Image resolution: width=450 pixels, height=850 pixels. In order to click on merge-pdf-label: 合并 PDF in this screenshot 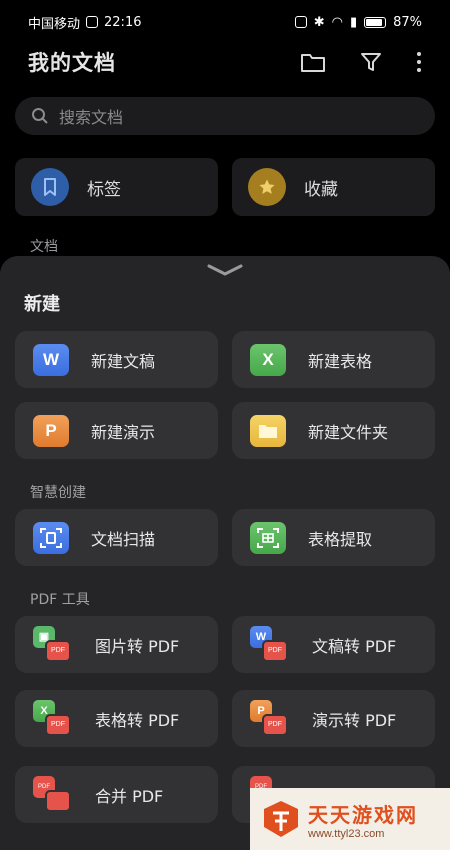, I will do `click(129, 796)`.